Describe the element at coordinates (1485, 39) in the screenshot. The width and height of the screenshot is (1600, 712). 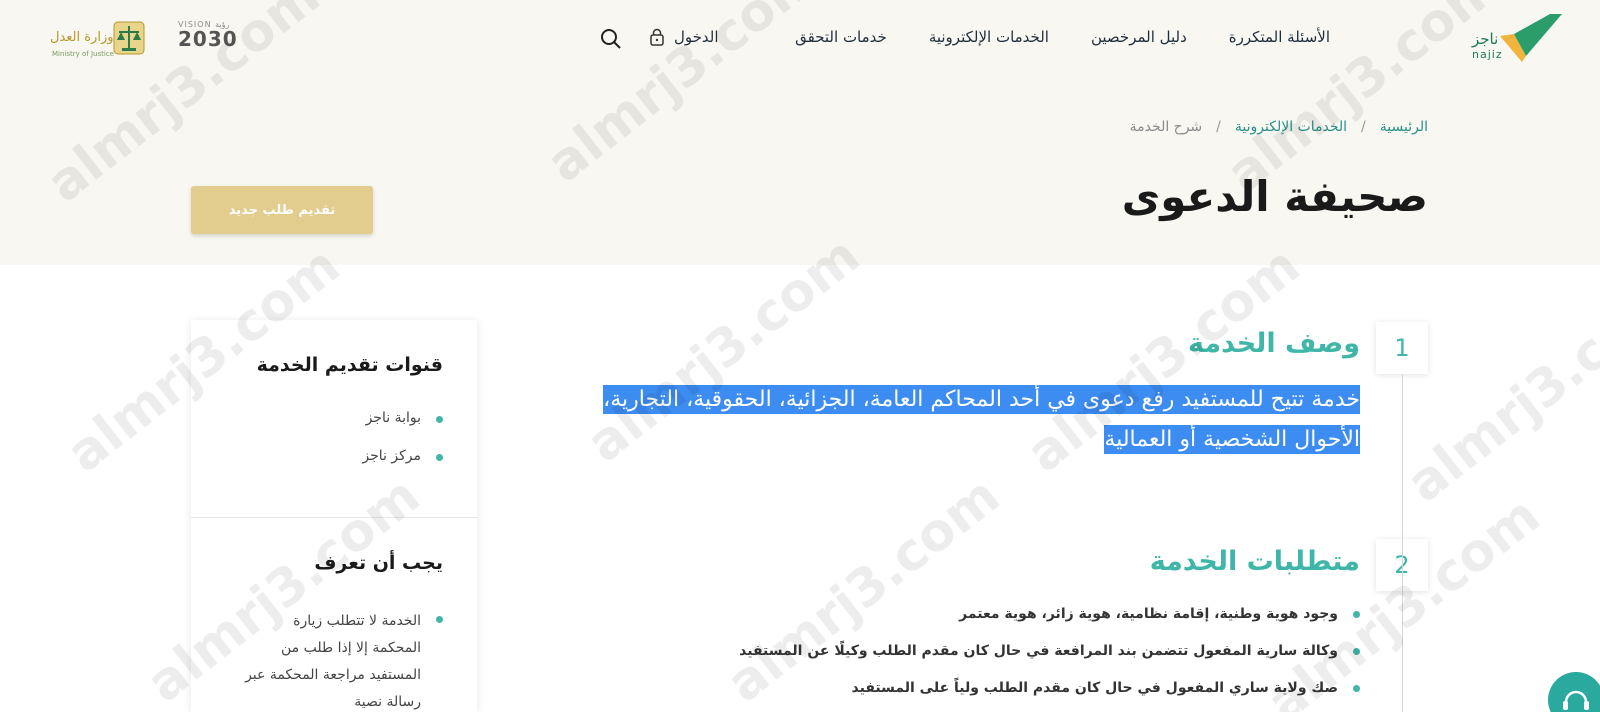
I see `logo-arabic-text: ناجز` at that location.